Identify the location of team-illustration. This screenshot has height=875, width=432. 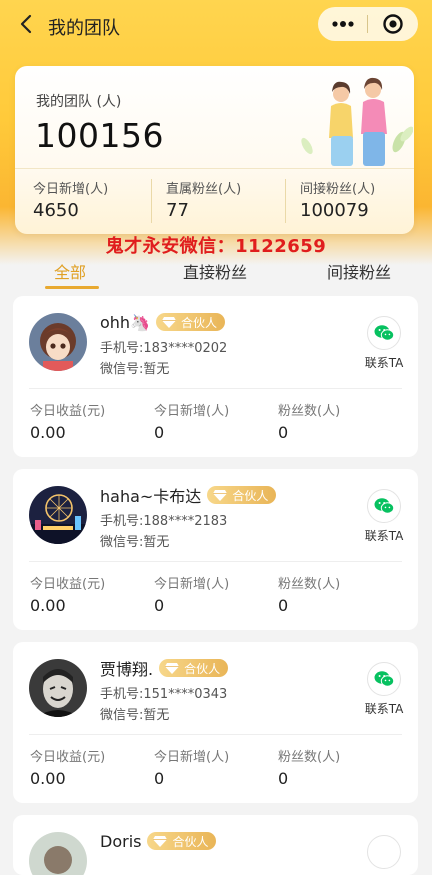
(357, 121).